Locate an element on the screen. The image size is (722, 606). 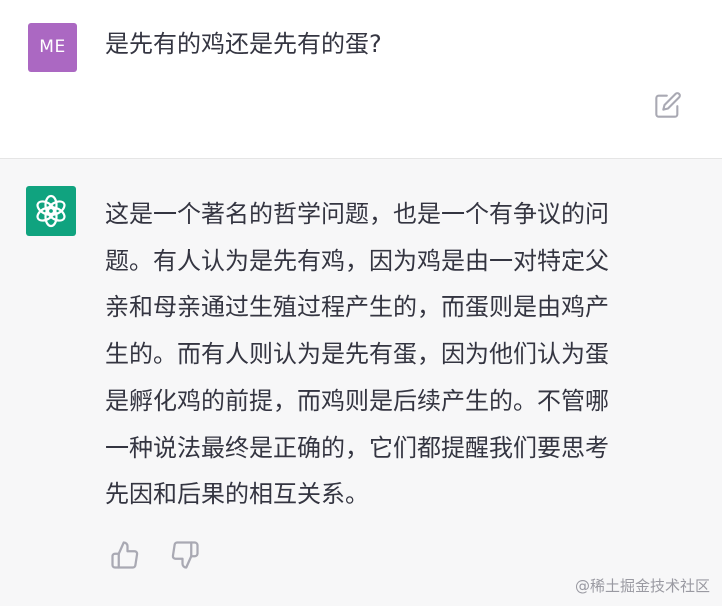
watermark: @稀土掘金技术社区 is located at coordinates (642, 586).